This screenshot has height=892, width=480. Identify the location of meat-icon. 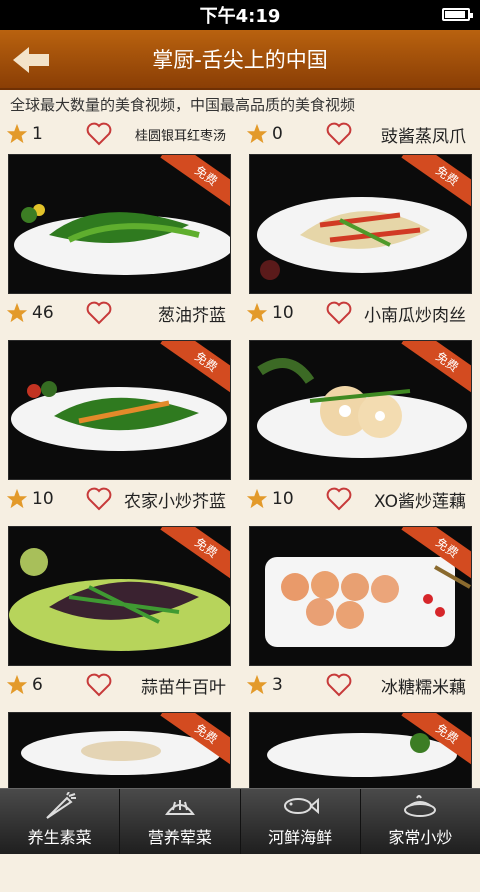
(179, 807).